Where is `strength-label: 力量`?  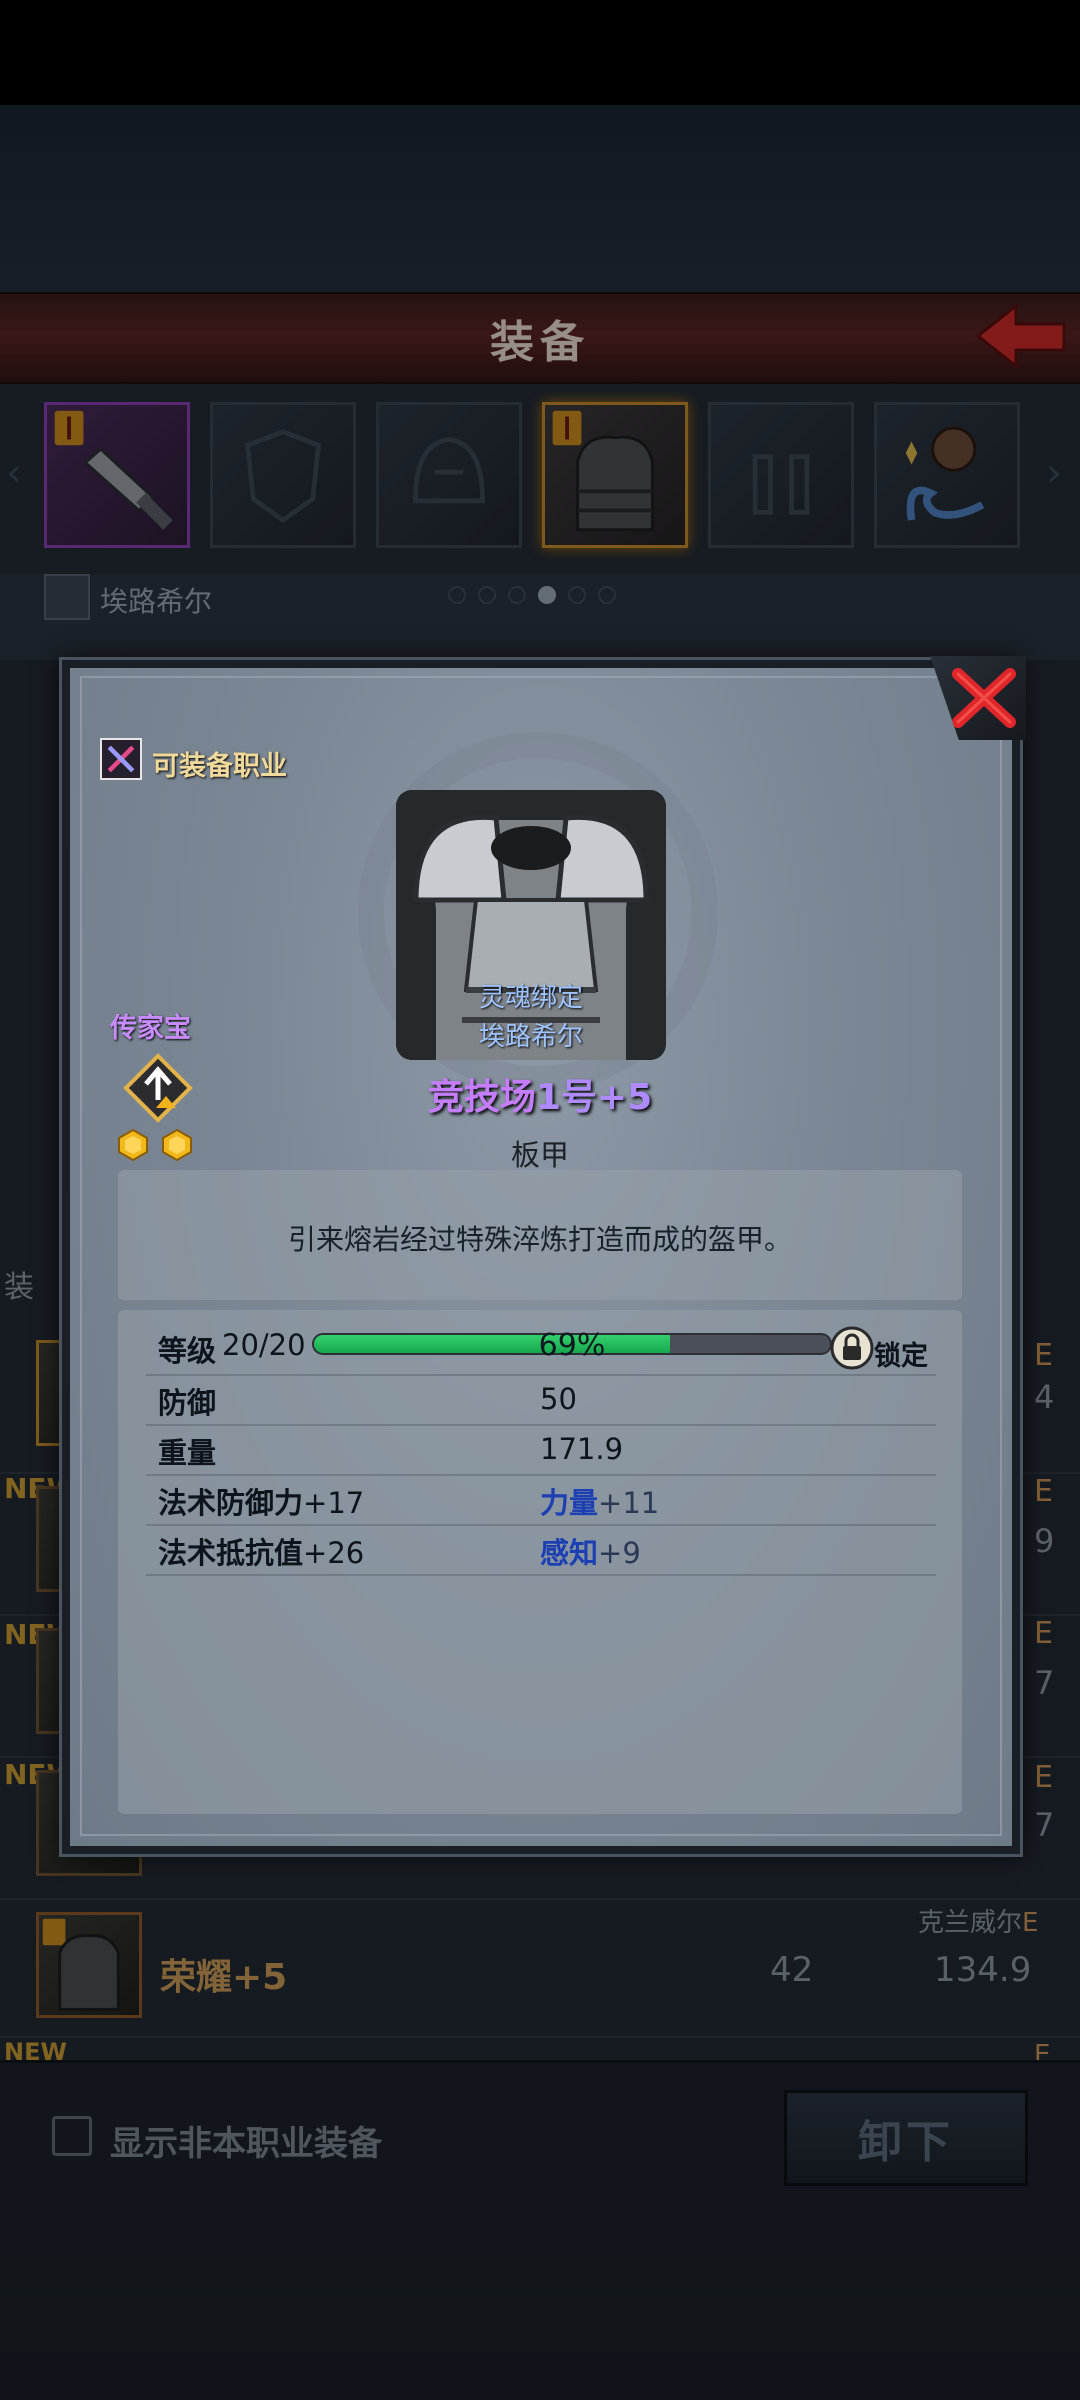
strength-label: 力量 is located at coordinates (569, 1503).